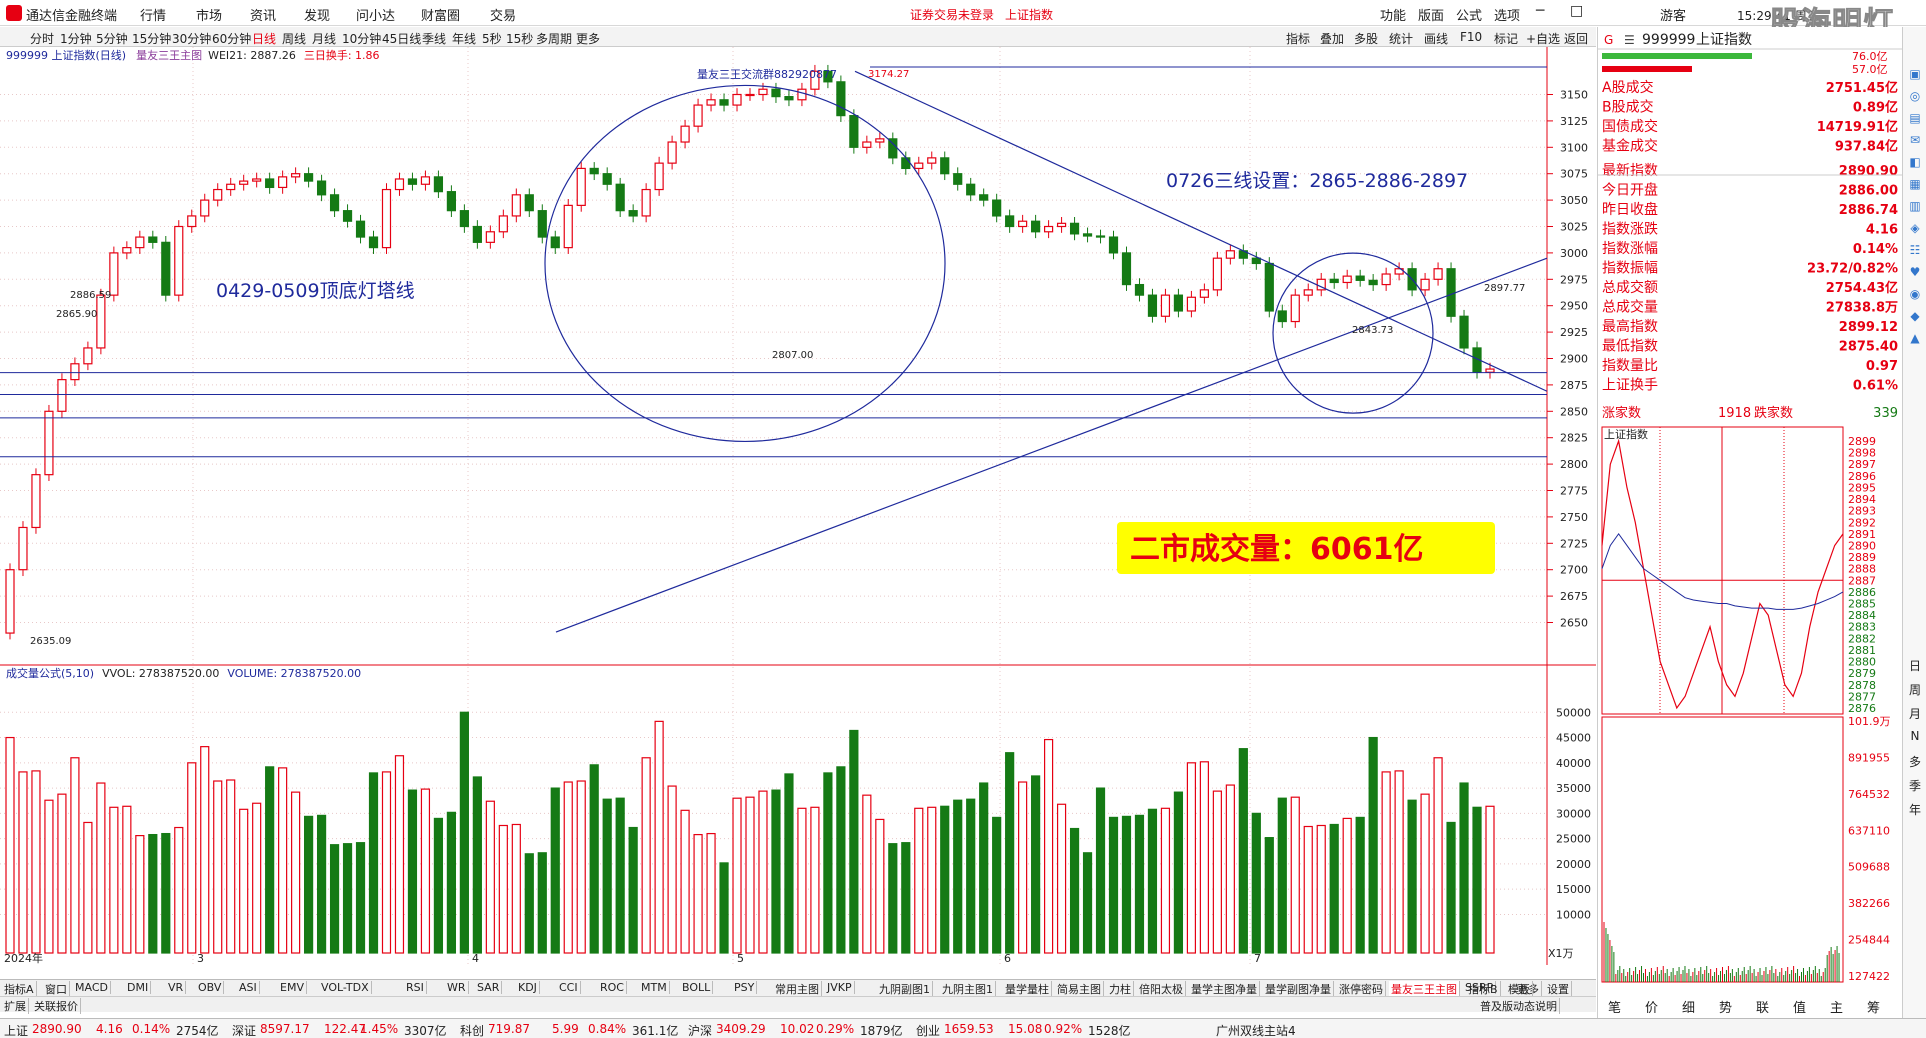 This screenshot has width=1926, height=1038. What do you see at coordinates (1673, 14) in the screenshot?
I see `guest-user: 游客` at bounding box center [1673, 14].